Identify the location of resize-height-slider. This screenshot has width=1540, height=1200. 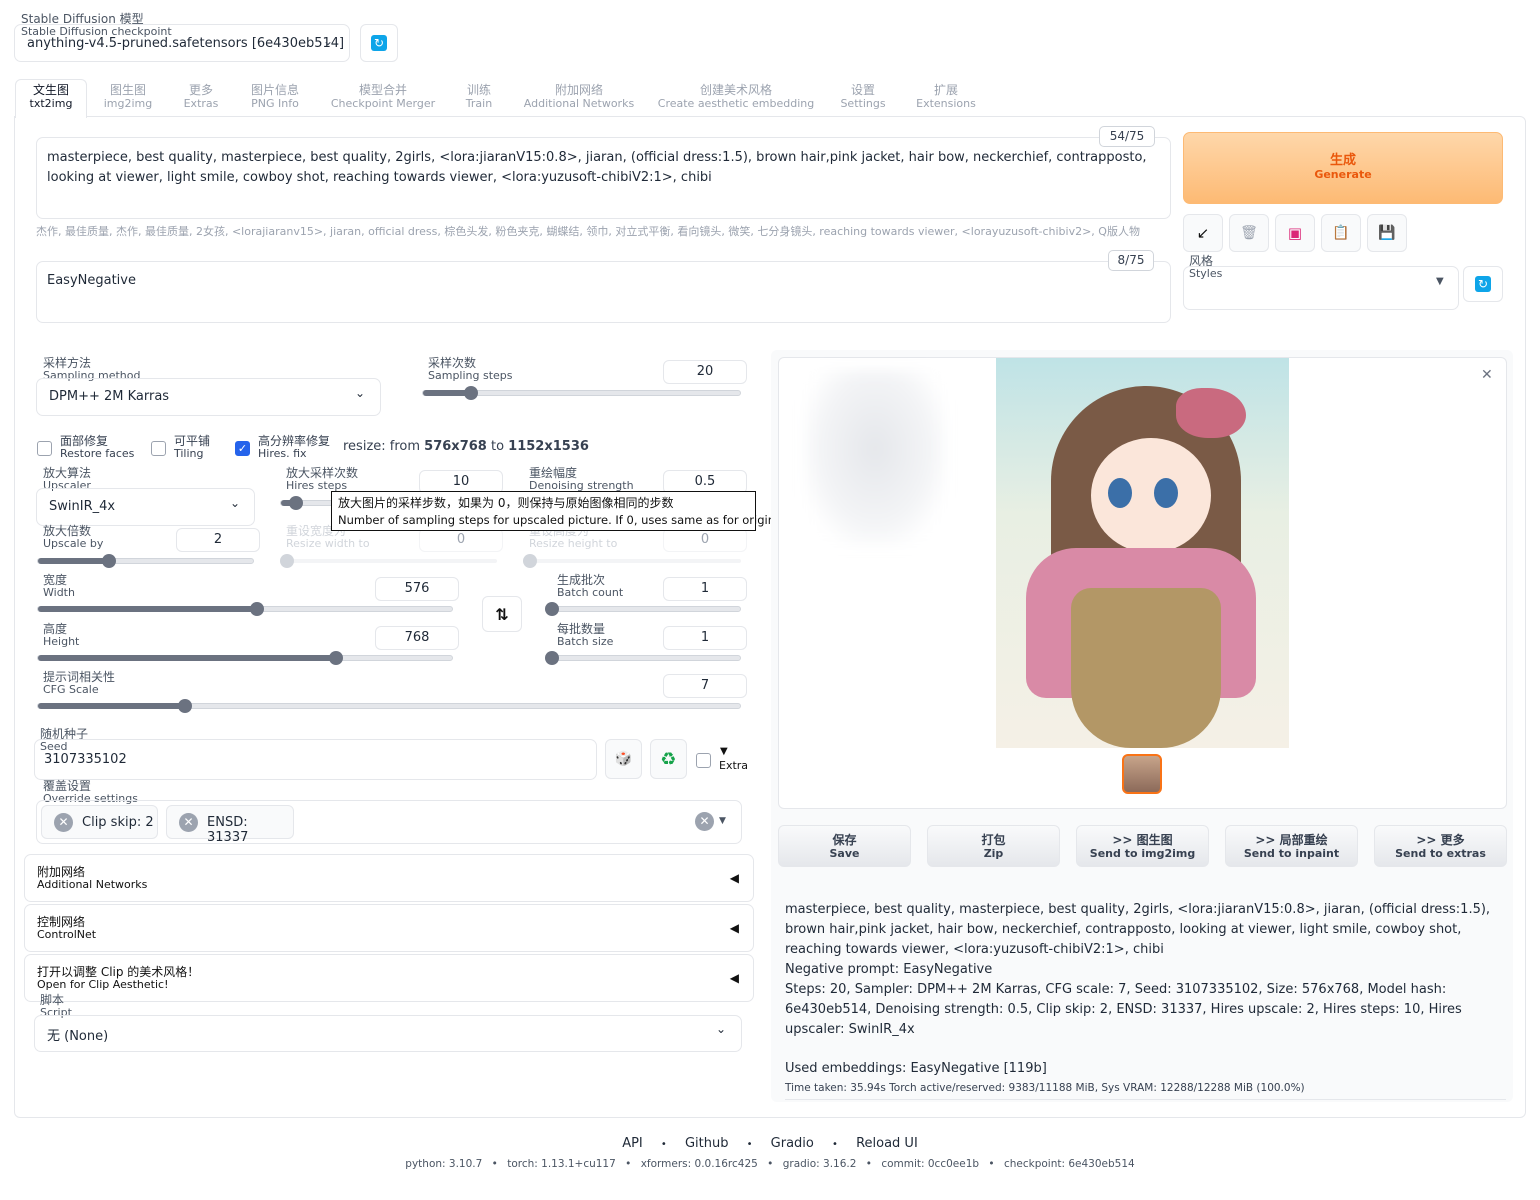
(632, 561).